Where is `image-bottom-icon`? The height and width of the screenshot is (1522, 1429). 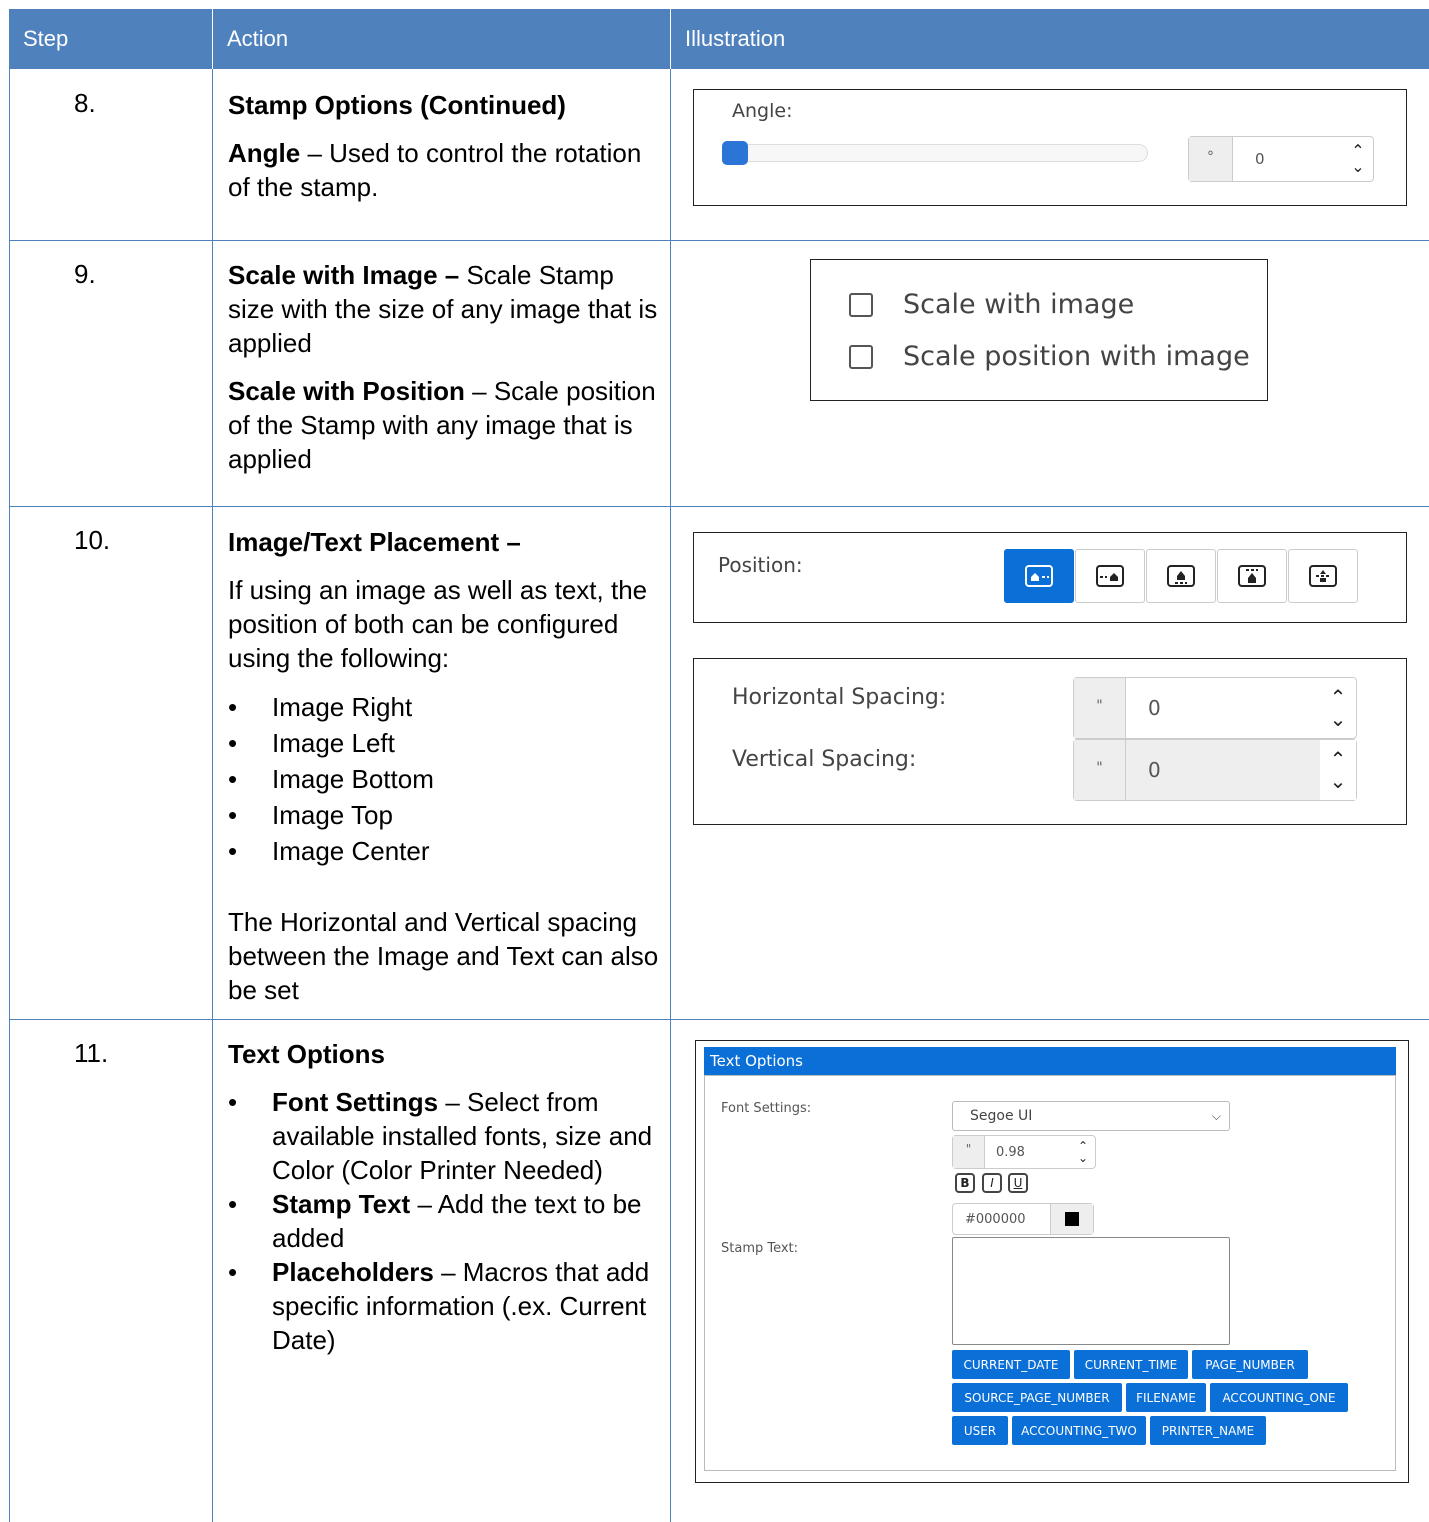
image-bottom-icon is located at coordinates (1181, 576).